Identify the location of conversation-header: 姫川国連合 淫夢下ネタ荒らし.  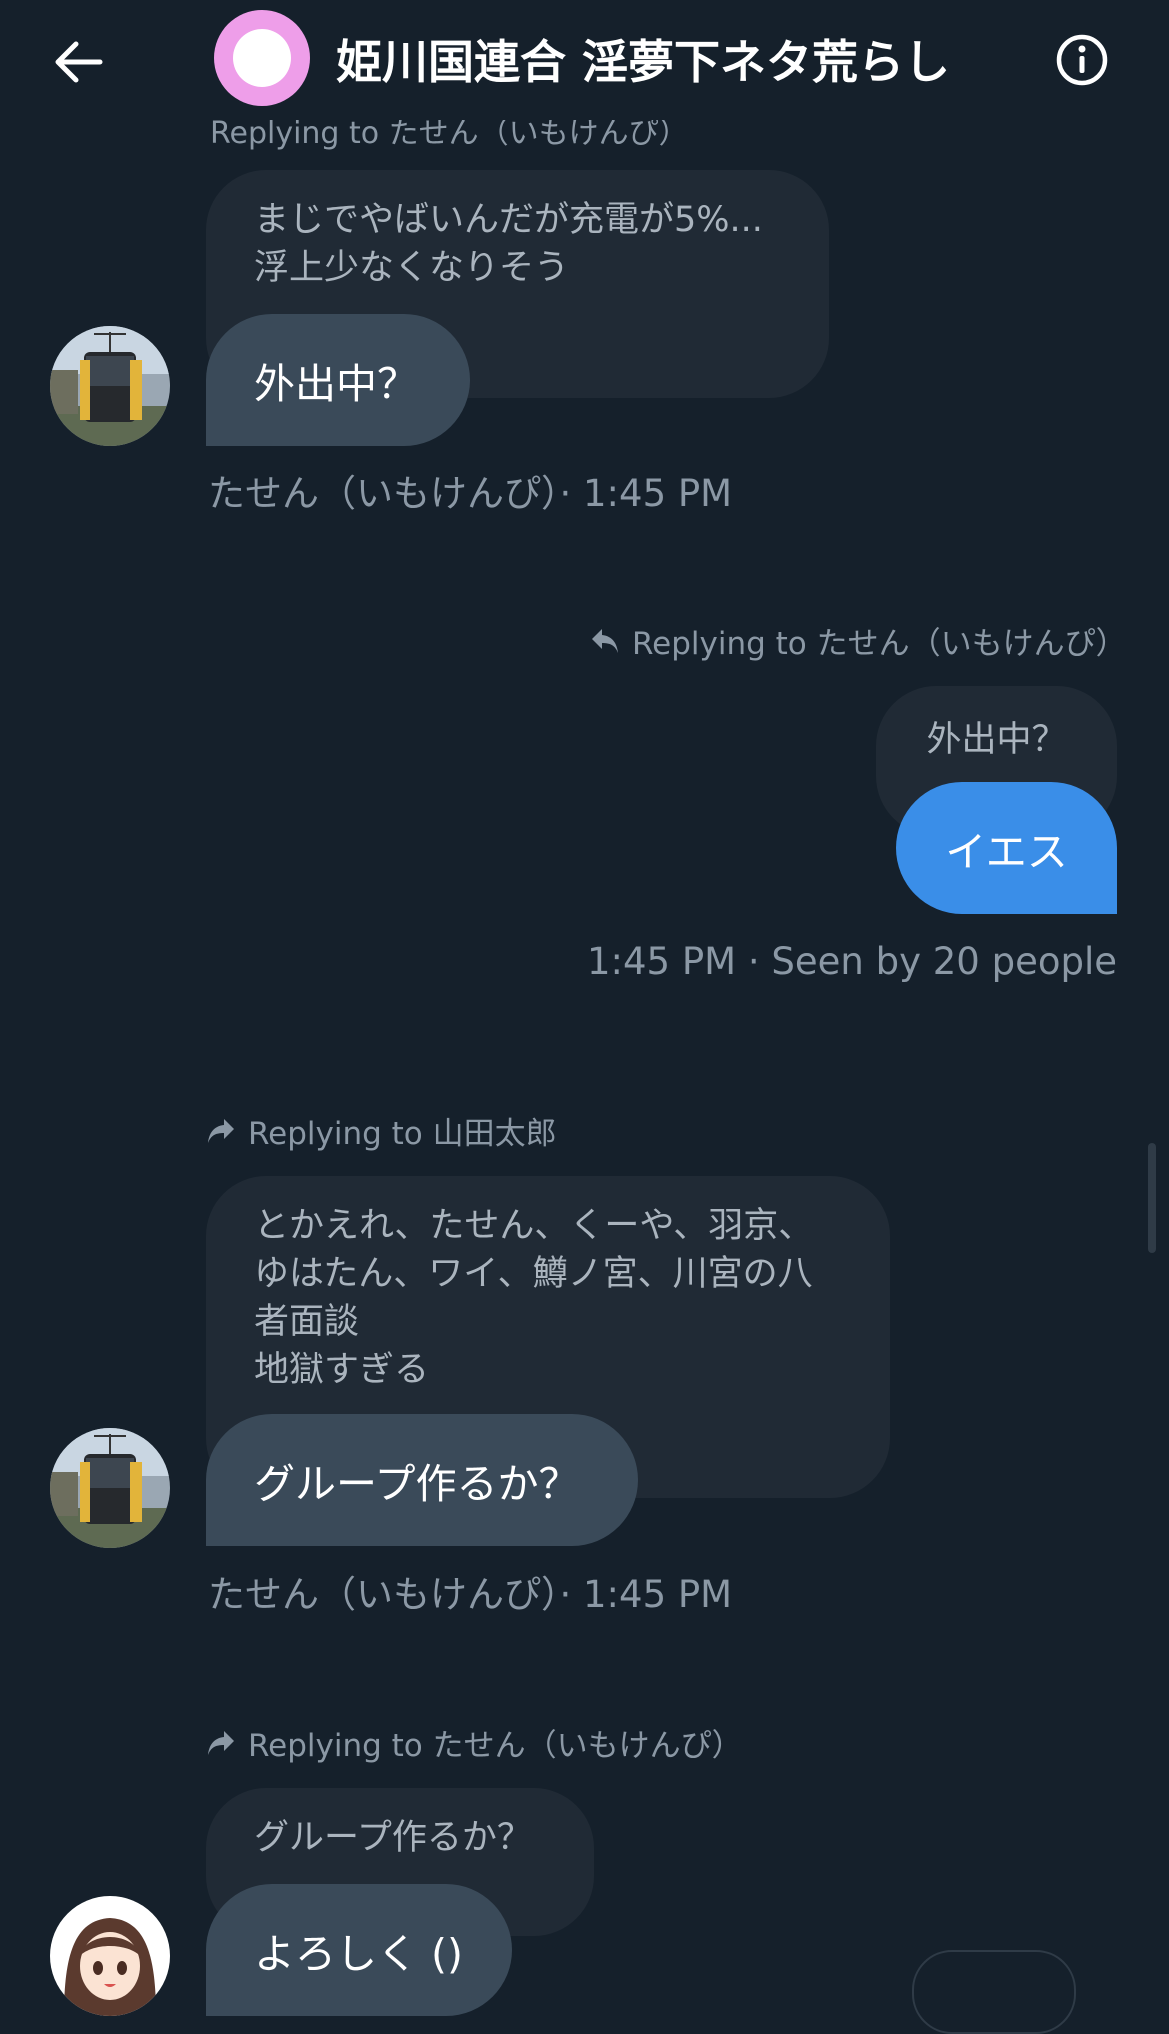
(584, 60).